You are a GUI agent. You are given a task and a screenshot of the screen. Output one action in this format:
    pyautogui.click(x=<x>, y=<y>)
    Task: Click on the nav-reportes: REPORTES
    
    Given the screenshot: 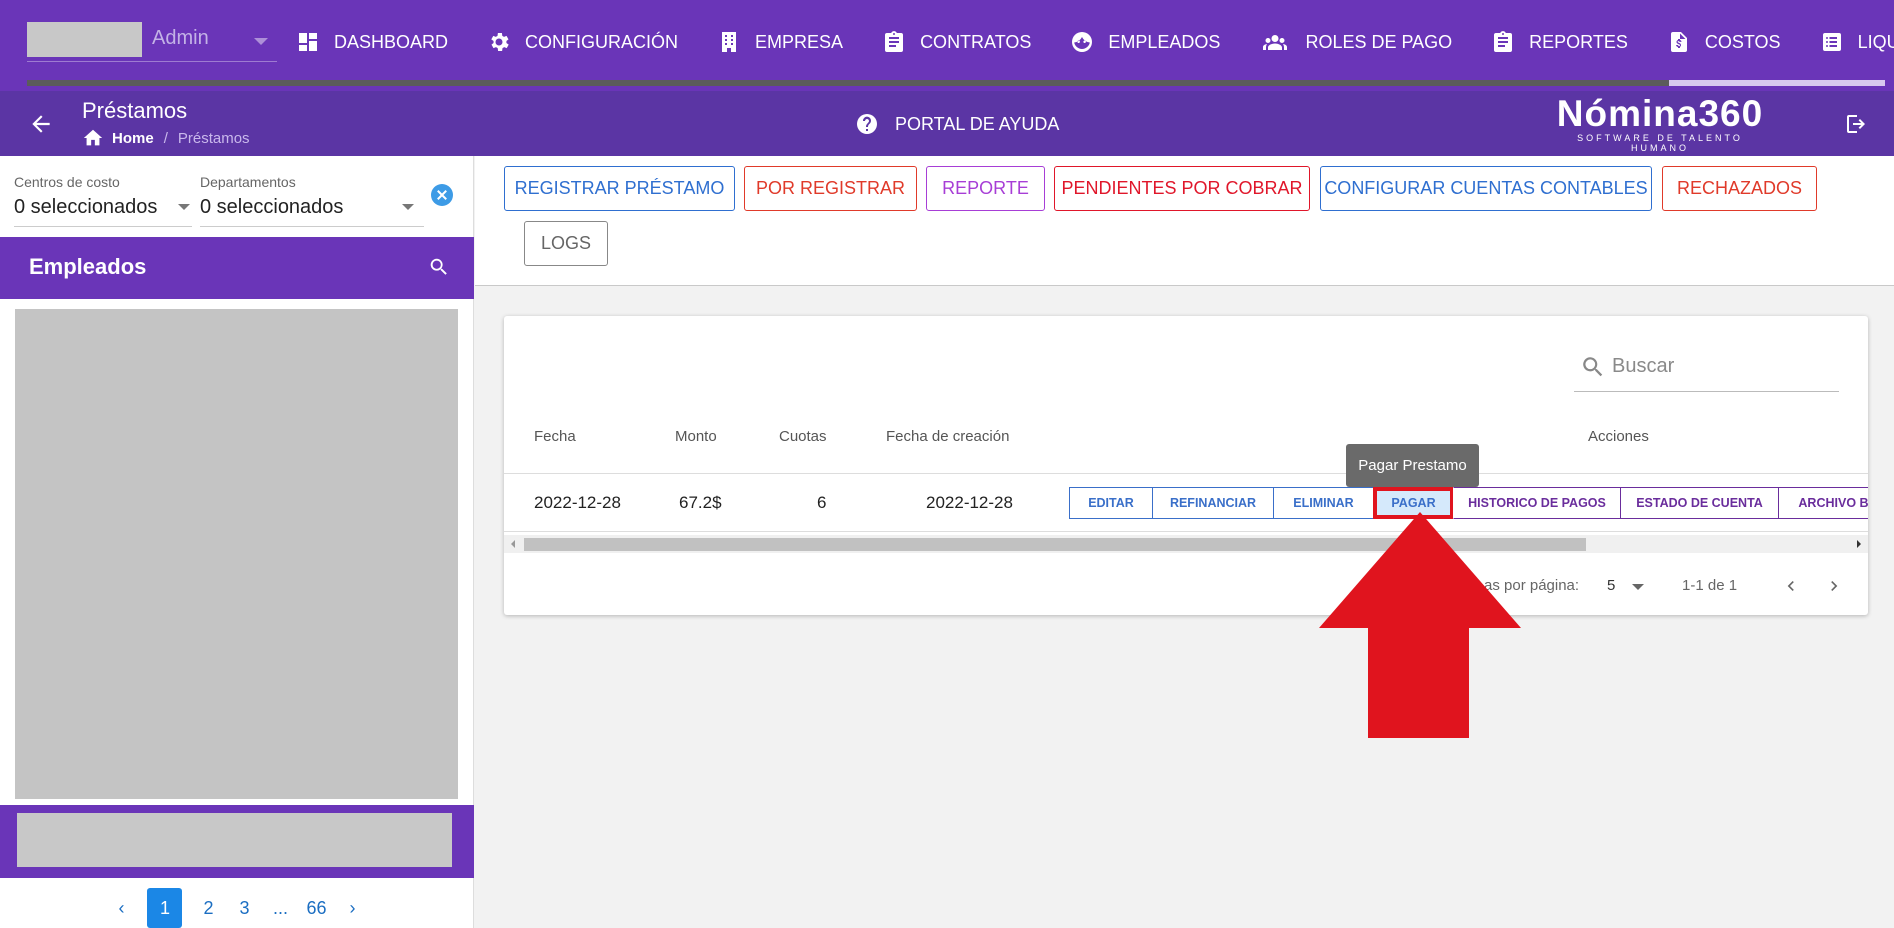 What is the action you would take?
    pyautogui.click(x=1559, y=42)
    